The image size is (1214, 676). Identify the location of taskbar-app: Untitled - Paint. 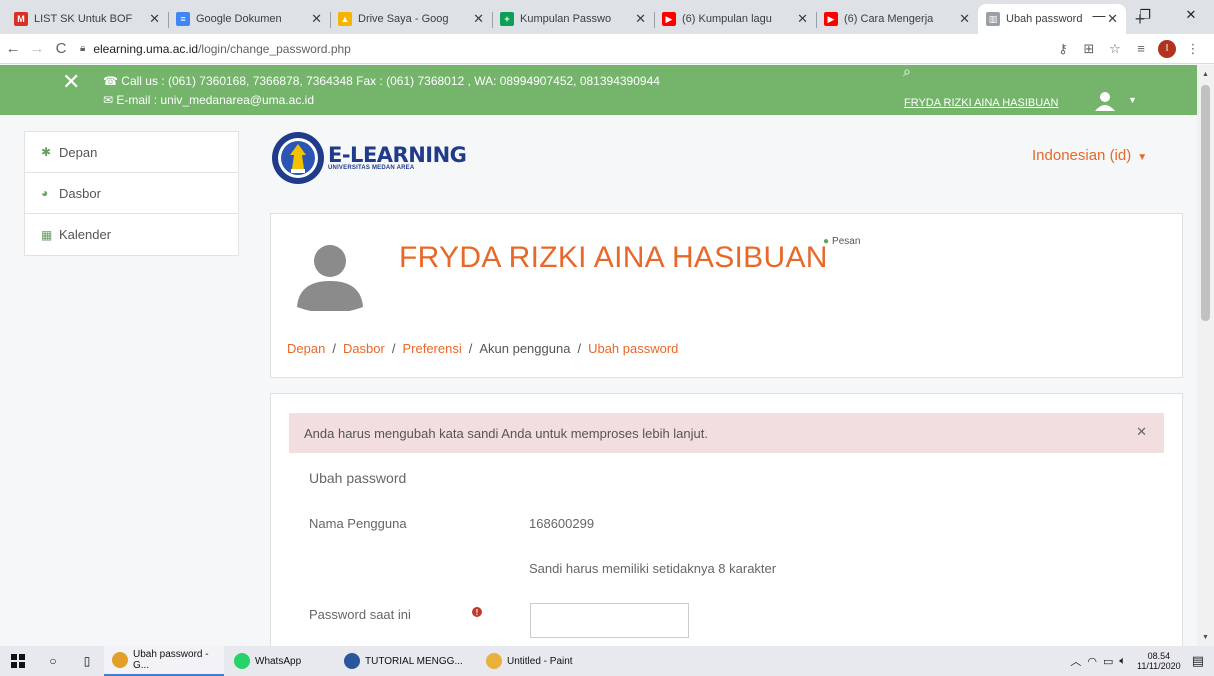
(543, 661).